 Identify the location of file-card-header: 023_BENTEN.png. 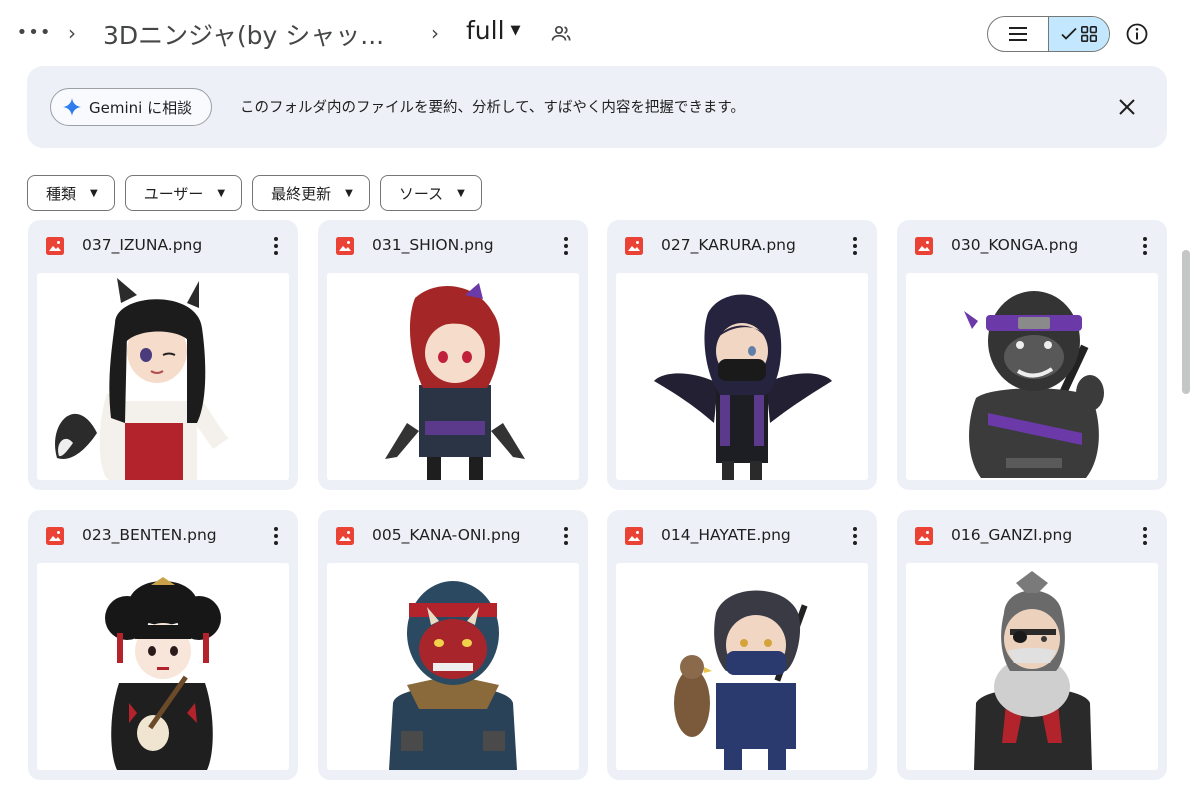
(163, 536).